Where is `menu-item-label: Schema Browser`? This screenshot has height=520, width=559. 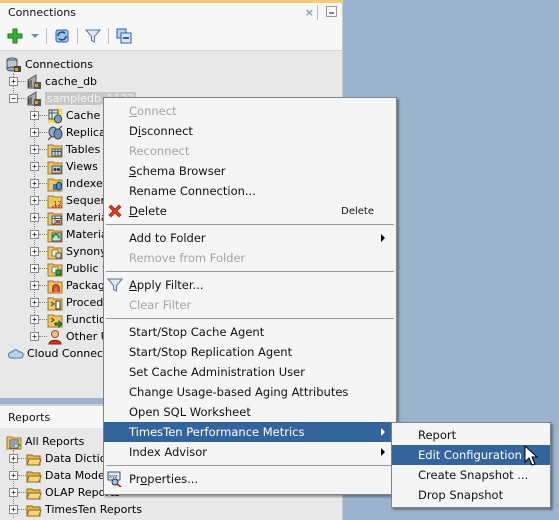 menu-item-label: Schema Browser is located at coordinates (177, 171).